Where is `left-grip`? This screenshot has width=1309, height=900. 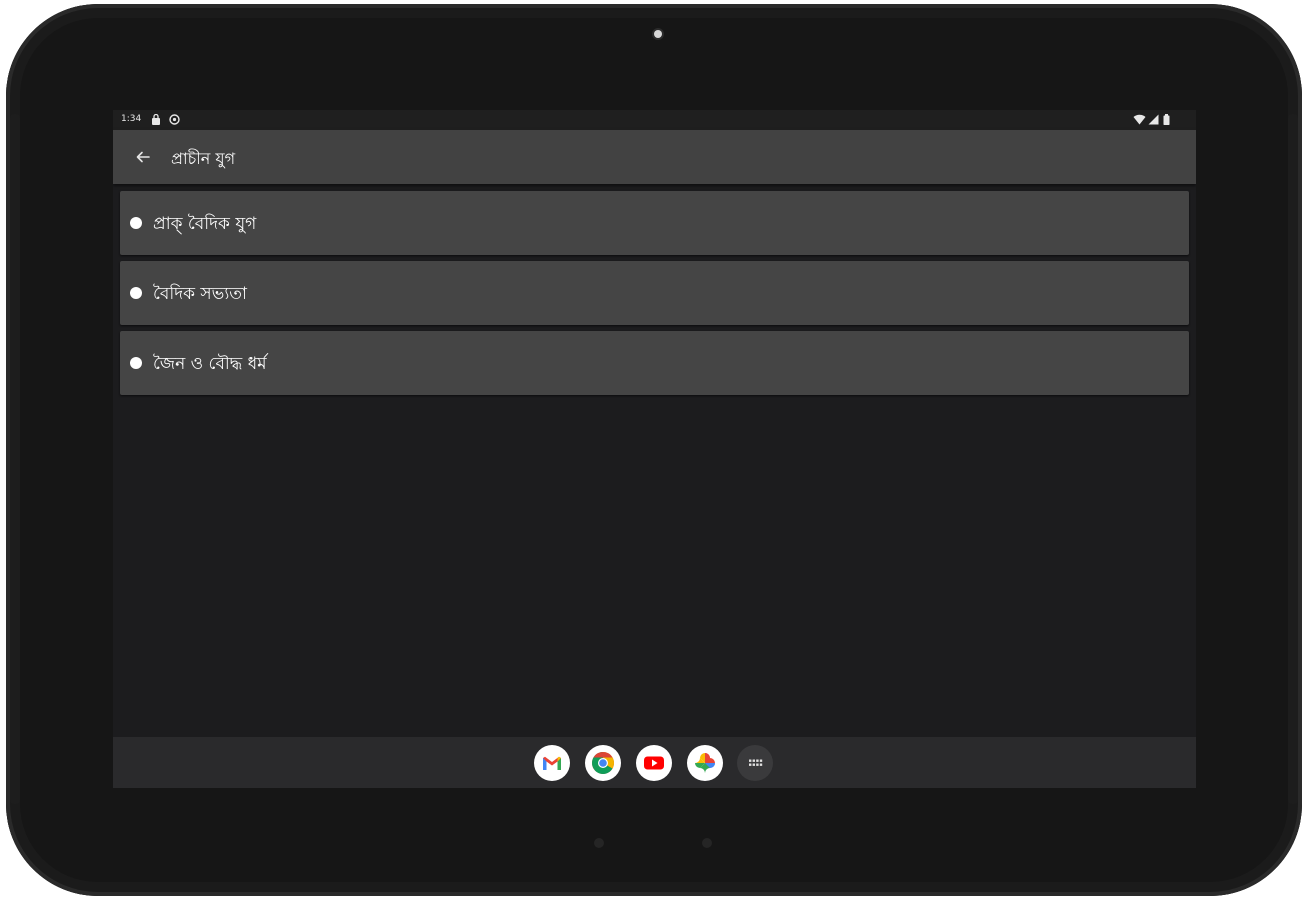
left-grip is located at coordinates (15, 459).